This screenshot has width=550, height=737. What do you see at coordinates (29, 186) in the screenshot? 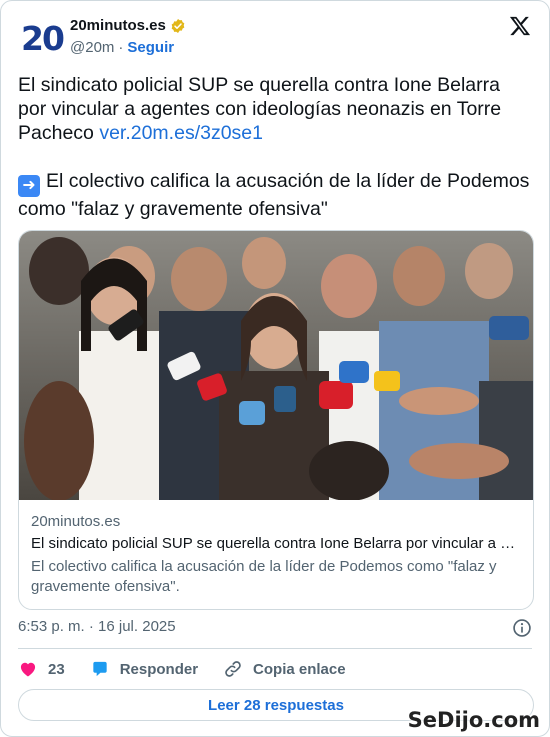
I see `arrow-right-icon: ➜` at bounding box center [29, 186].